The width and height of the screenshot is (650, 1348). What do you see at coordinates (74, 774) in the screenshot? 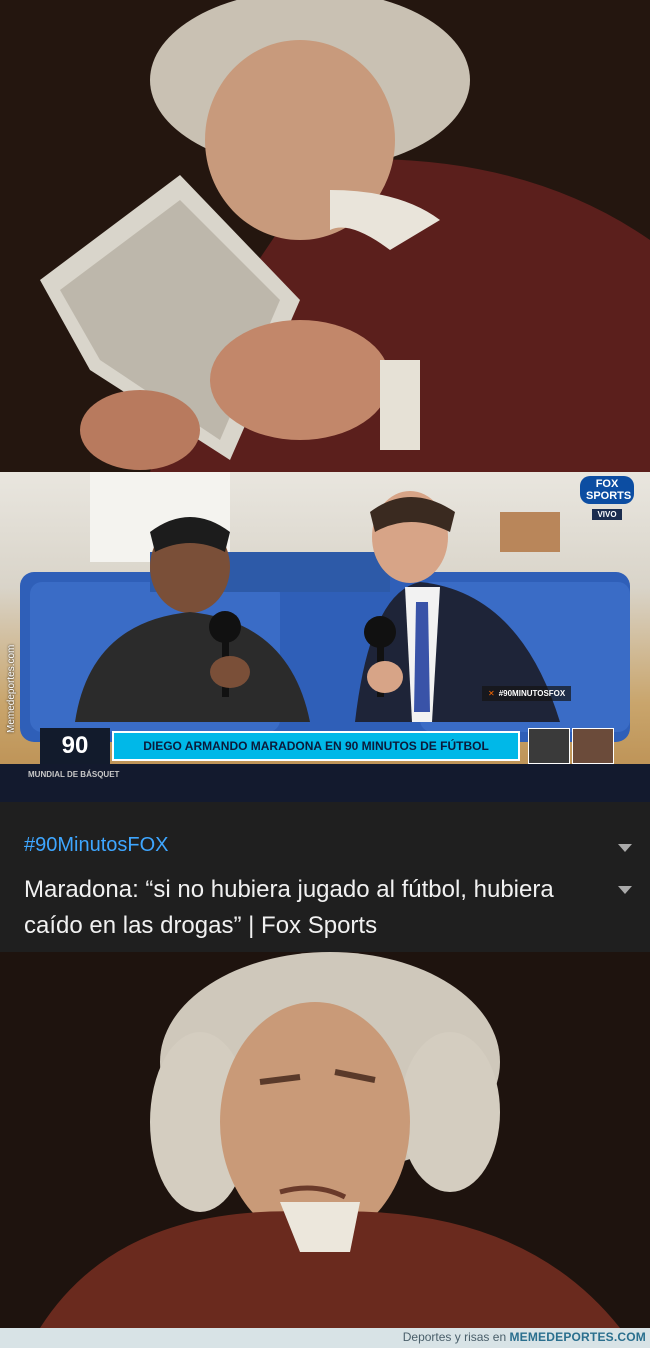
I see `ticker-label: MUNDIAL DE BÁSQUET` at bounding box center [74, 774].